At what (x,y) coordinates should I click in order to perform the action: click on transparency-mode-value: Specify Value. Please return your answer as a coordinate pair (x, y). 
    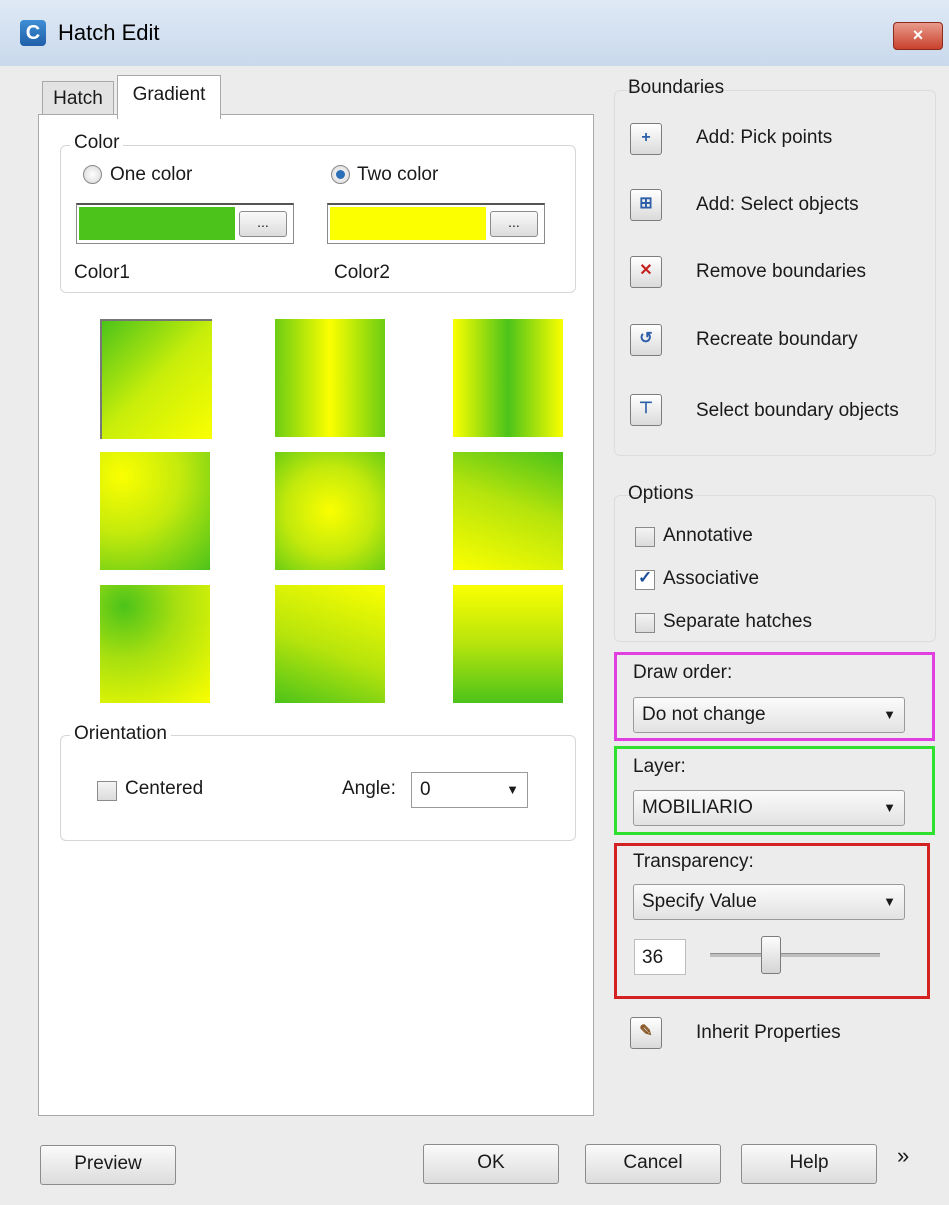
    Looking at the image, I should click on (699, 901).